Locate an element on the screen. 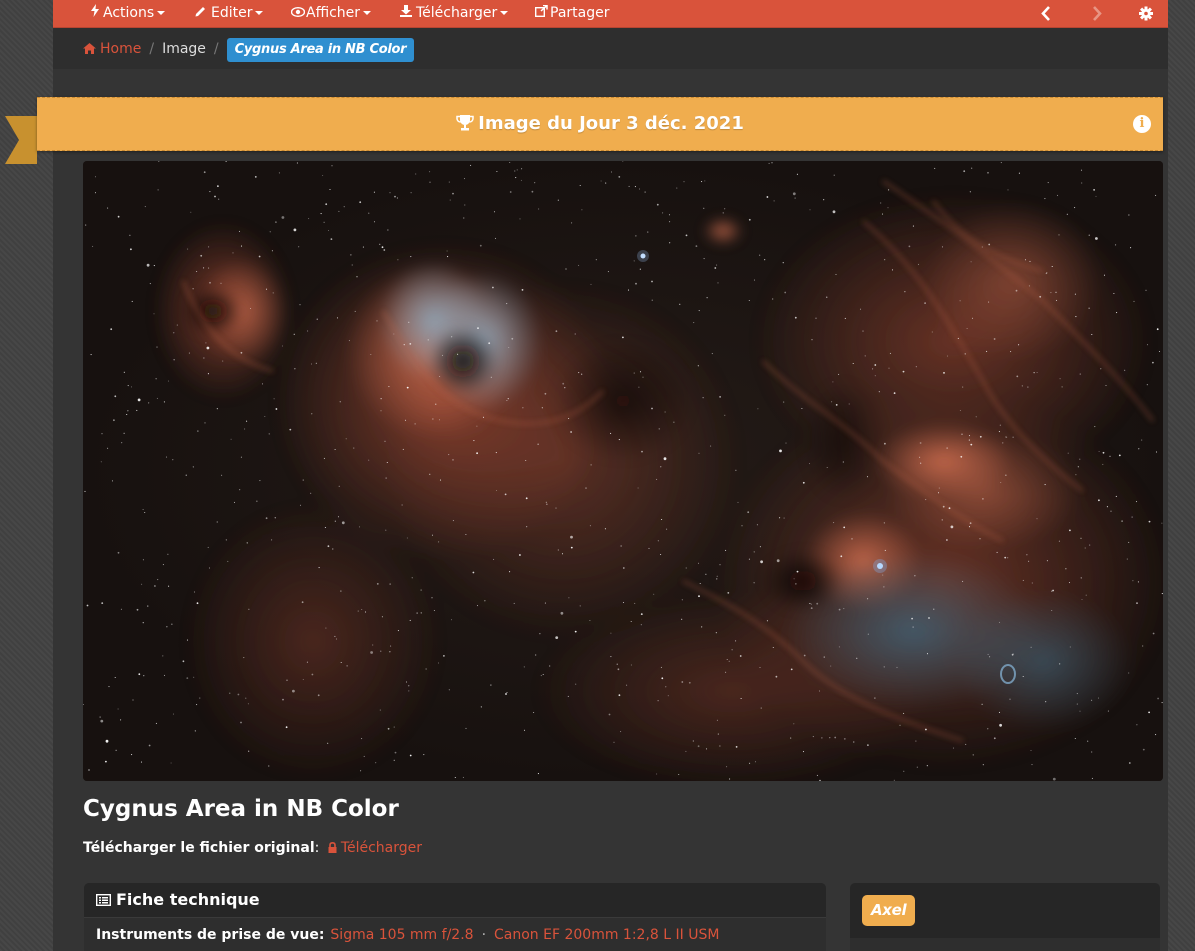  breadcrumb-image: Image is located at coordinates (184, 49).